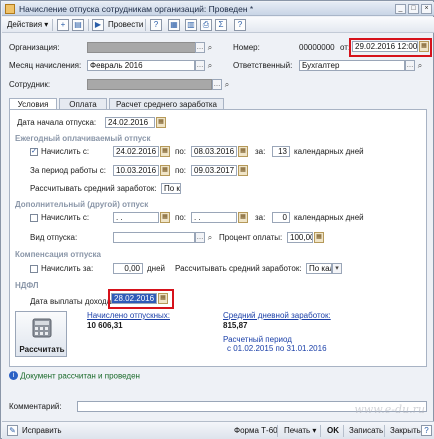 This screenshot has width=434, height=439. What do you see at coordinates (42, 349) in the screenshot?
I see `calculate-button-label: Рассчитать` at bounding box center [42, 349].